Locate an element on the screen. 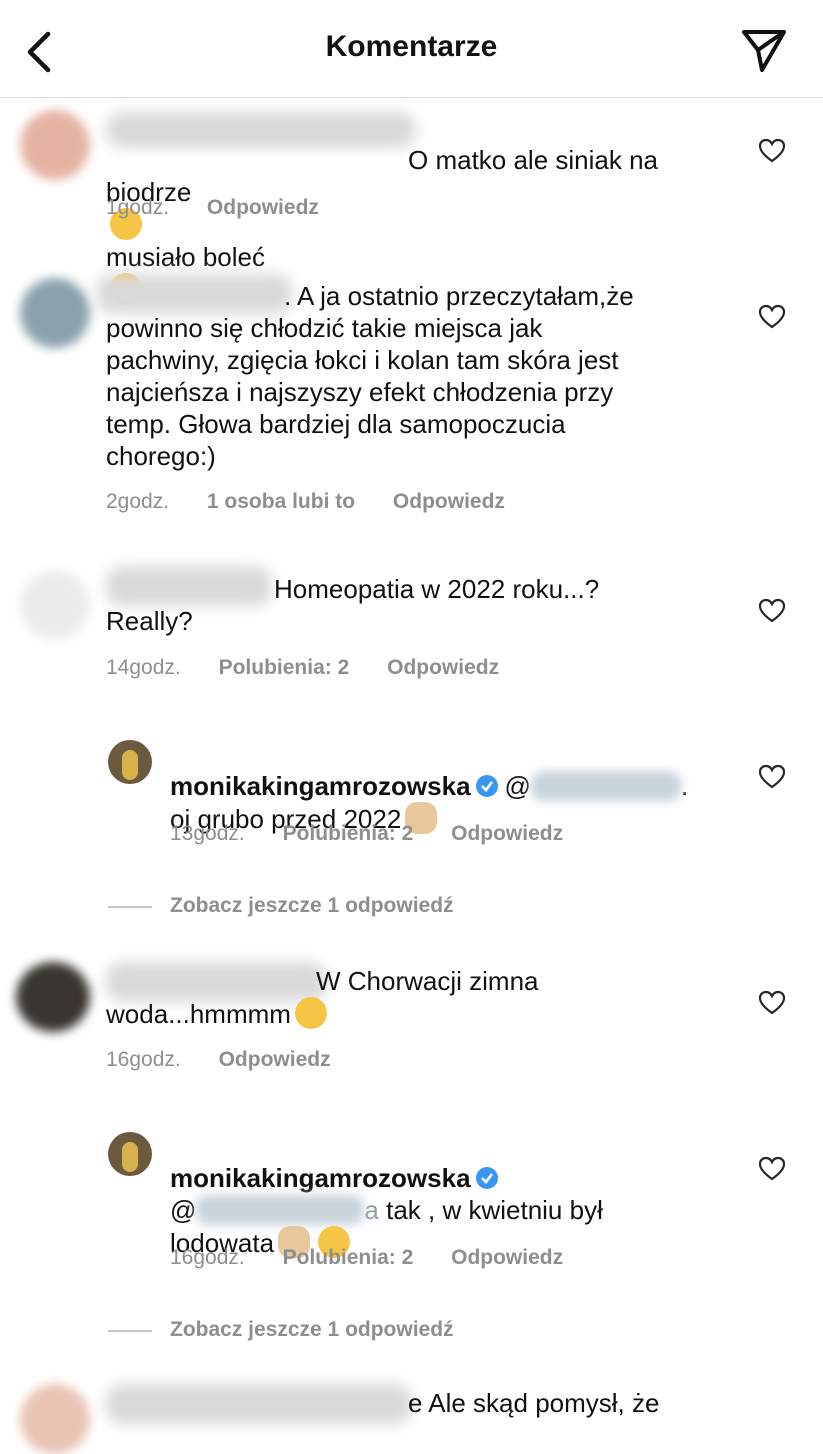 The height and width of the screenshot is (1454, 823). comment-text: W Chorwacji zimna woda...hmmmm is located at coordinates (322, 997).